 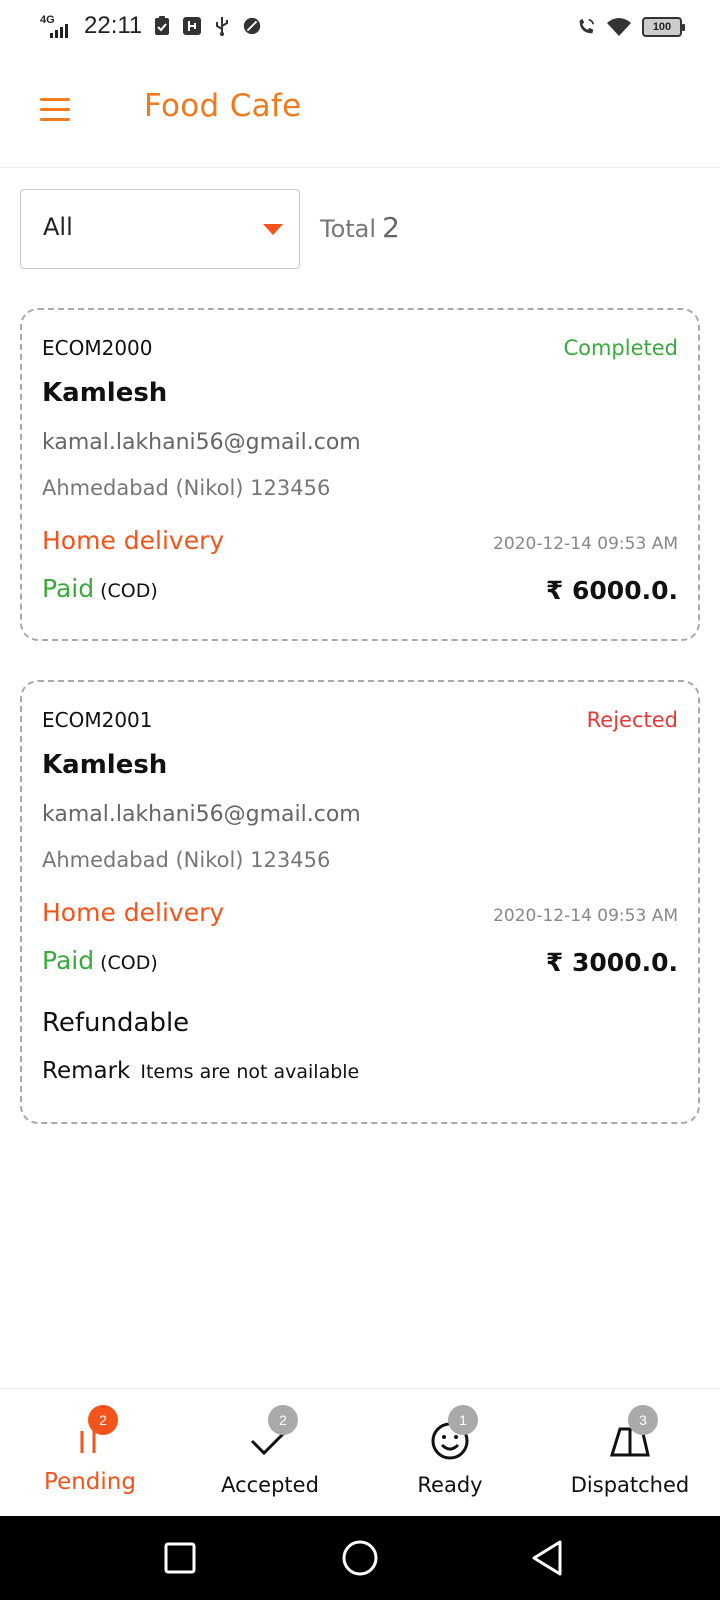 What do you see at coordinates (283, 1420) in the screenshot?
I see `accepted-badge: 2` at bounding box center [283, 1420].